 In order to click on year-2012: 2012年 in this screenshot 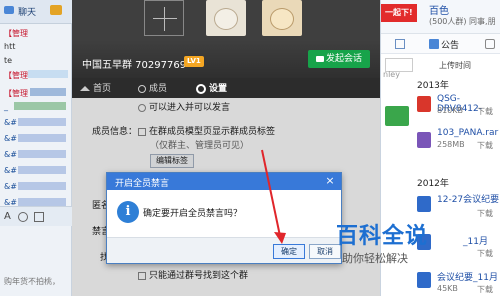, I will do `click(433, 184)`.